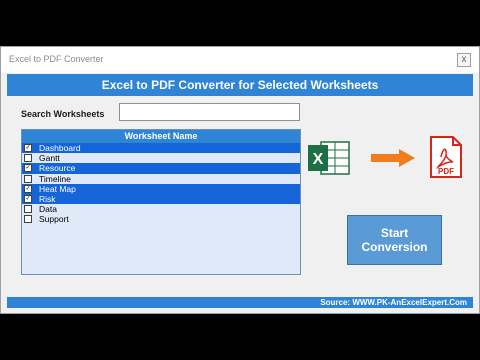 The image size is (480, 360). What do you see at coordinates (60, 148) in the screenshot?
I see `list-item-label: Dashboard` at bounding box center [60, 148].